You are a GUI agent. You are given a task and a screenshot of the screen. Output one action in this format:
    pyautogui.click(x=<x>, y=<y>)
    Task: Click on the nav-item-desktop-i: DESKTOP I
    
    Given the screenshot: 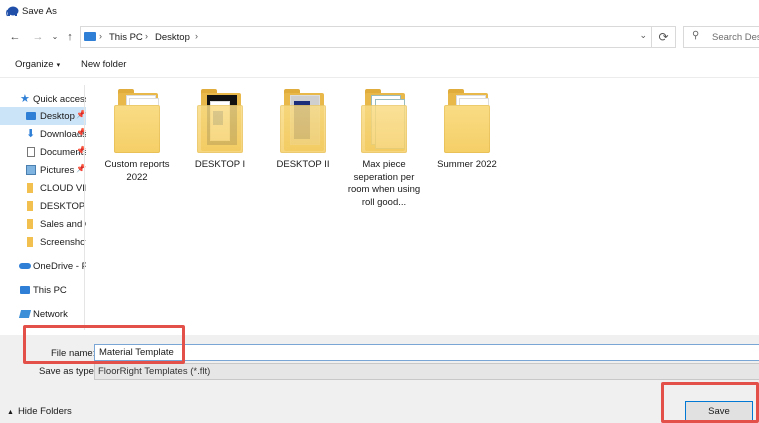 What is the action you would take?
    pyautogui.click(x=43, y=206)
    